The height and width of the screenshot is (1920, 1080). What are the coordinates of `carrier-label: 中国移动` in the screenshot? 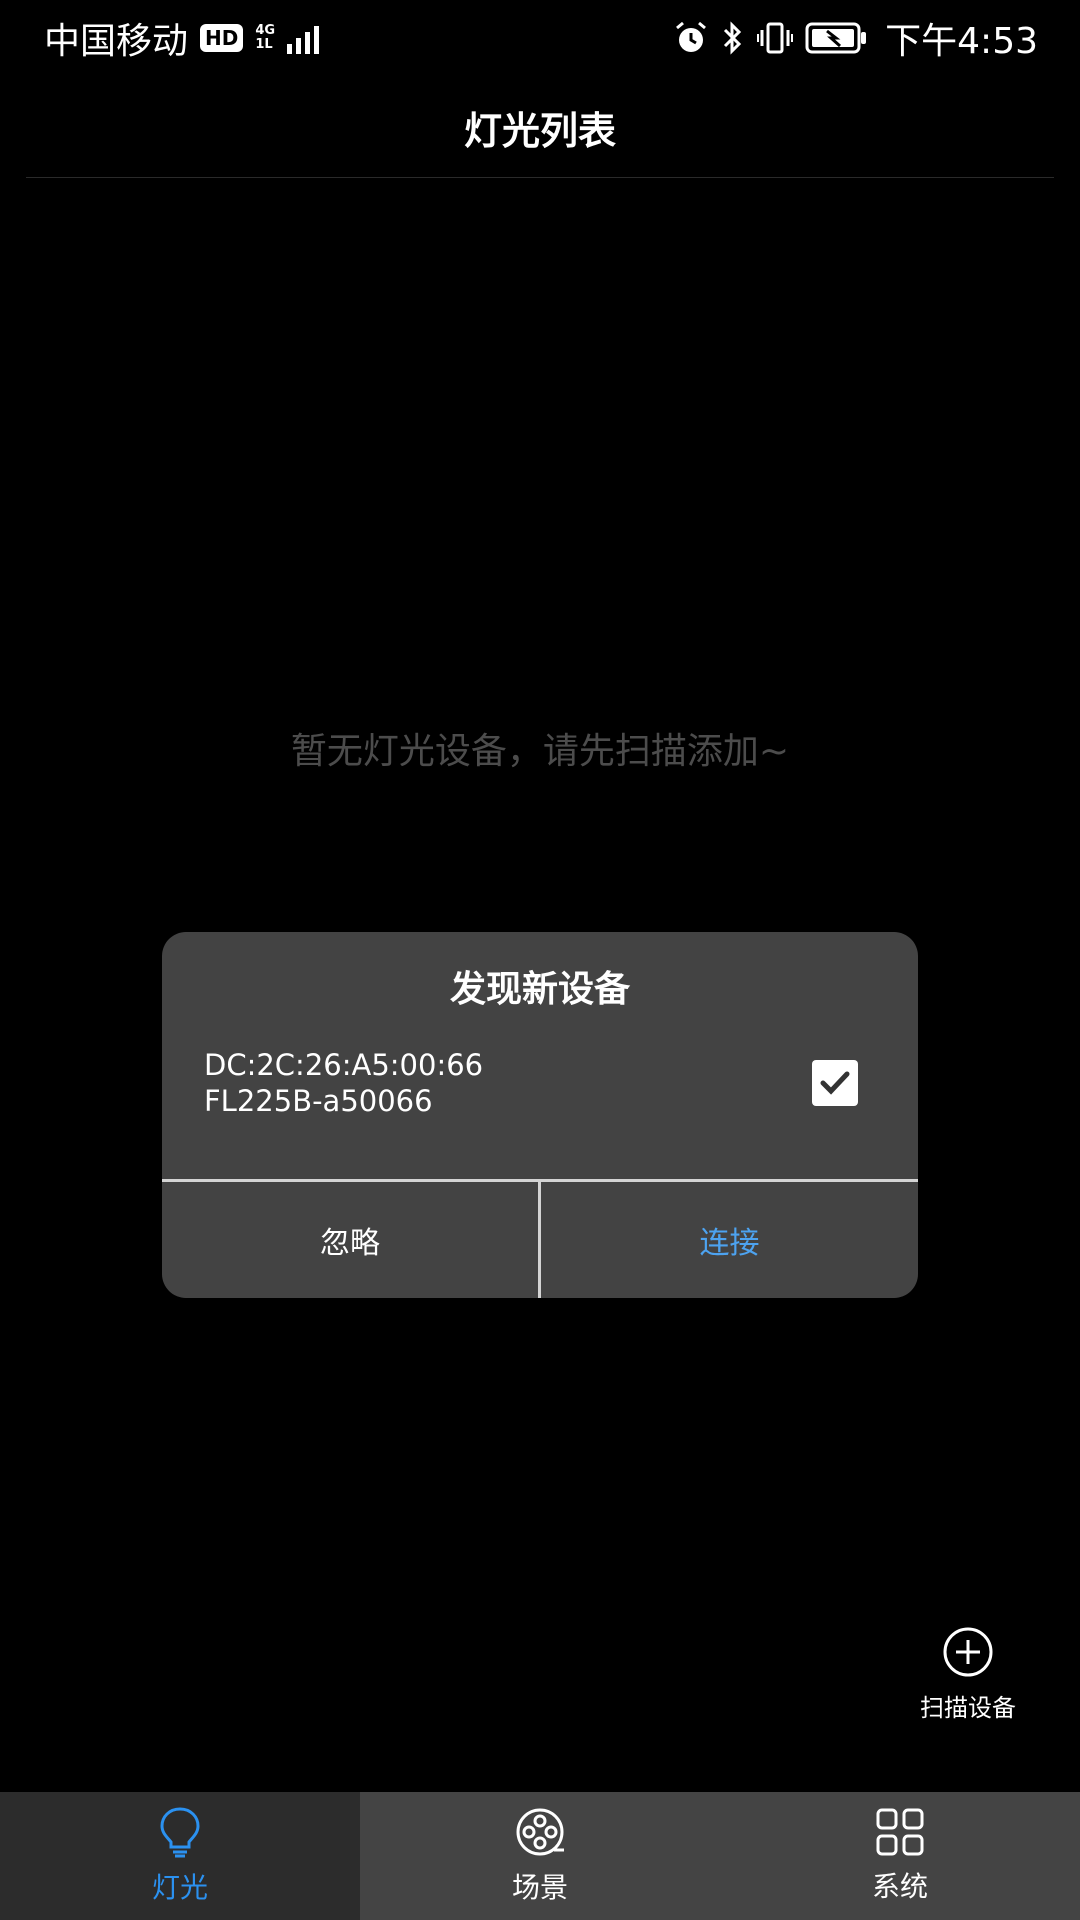 It's located at (116, 41).